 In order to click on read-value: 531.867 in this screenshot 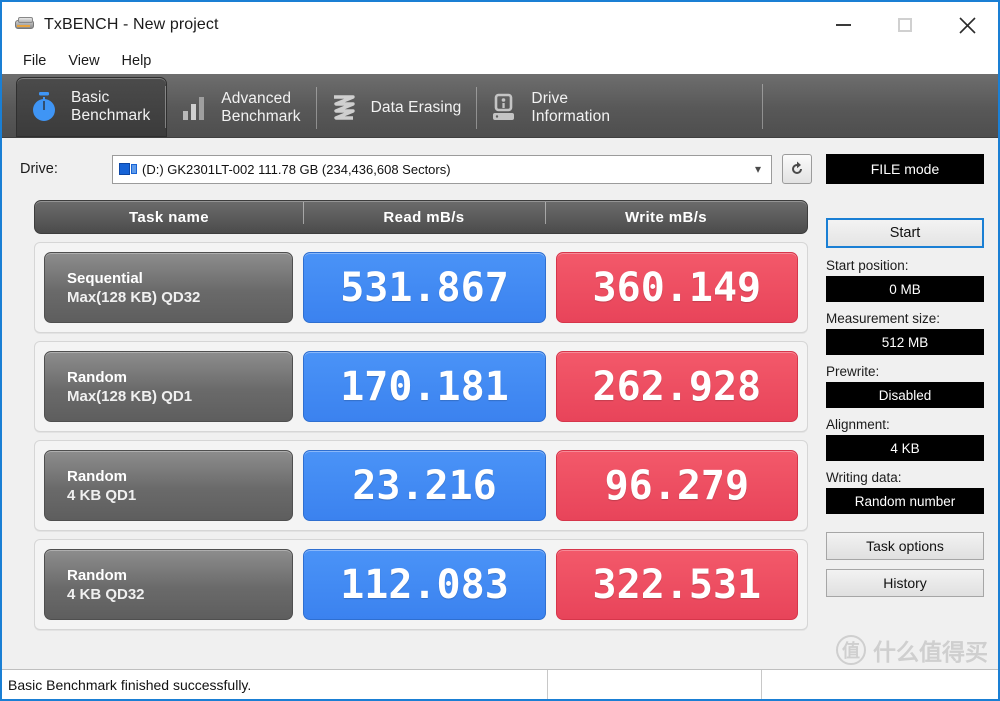, I will do `click(424, 287)`.